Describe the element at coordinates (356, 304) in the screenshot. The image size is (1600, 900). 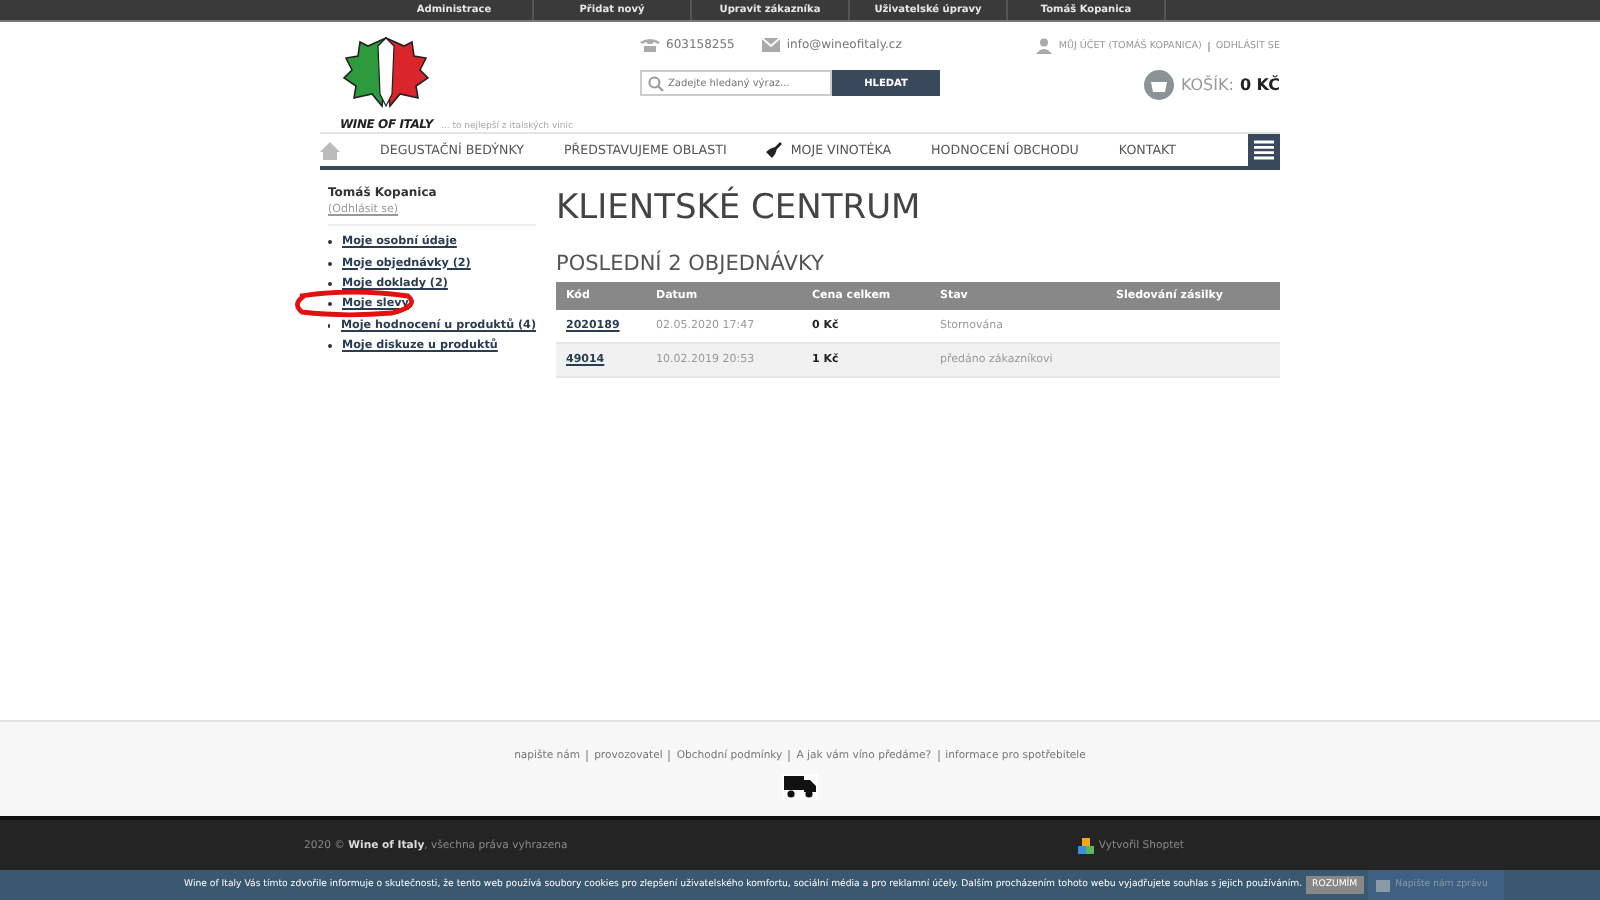
I see `scribble-annotation` at that location.